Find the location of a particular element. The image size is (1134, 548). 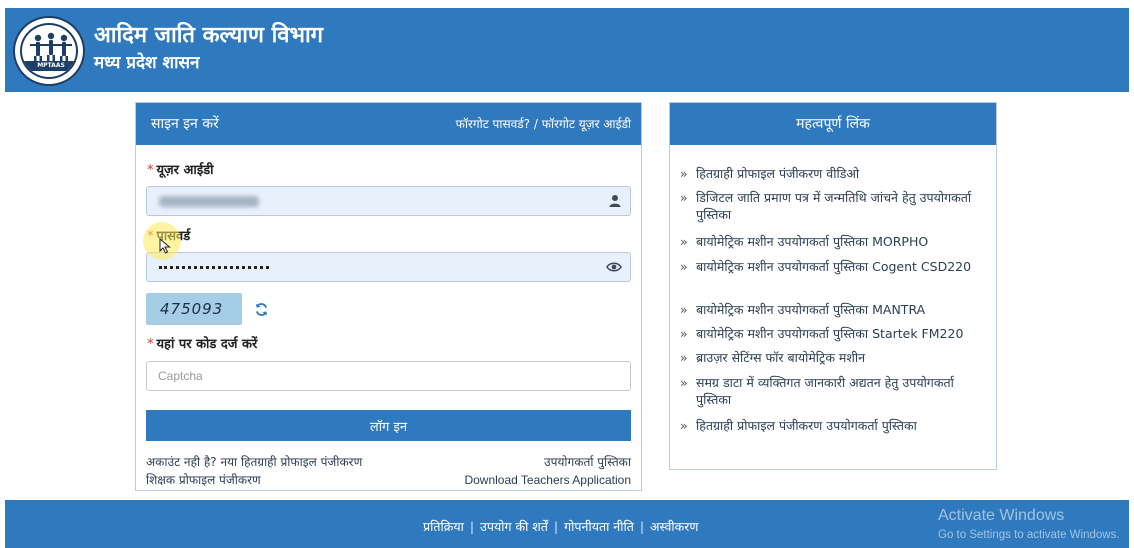

captcha-image: 475093 is located at coordinates (194, 309).